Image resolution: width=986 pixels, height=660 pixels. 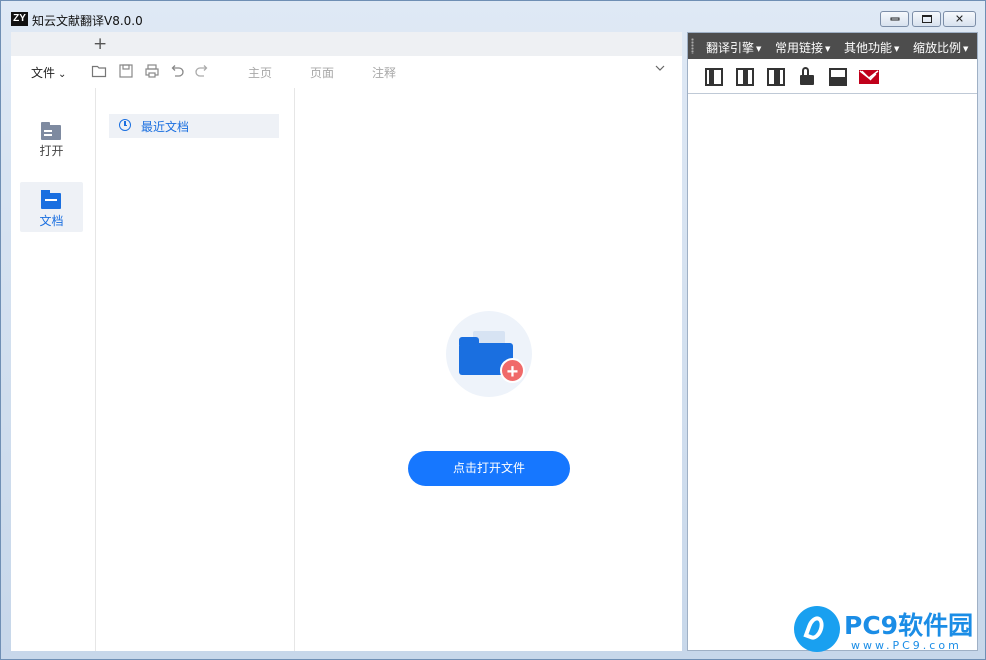 I want to click on plus-icon: +, so click(x=512, y=370).